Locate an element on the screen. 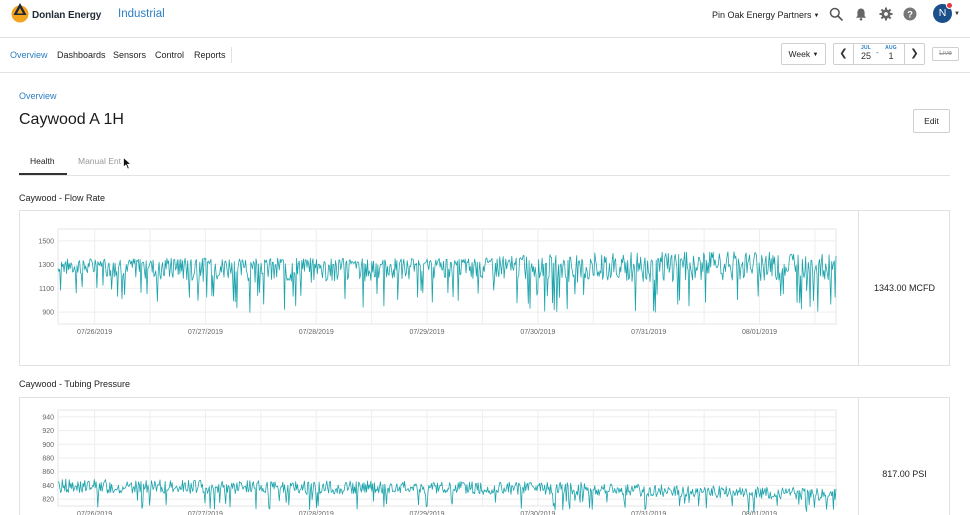 This screenshot has height=515, width=970. start-date: JUL 25 is located at coordinates (866, 53).